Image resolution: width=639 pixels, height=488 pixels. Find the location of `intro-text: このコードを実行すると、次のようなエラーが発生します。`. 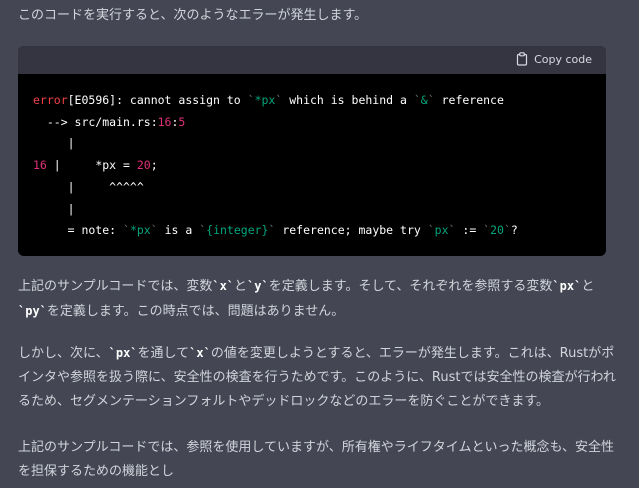

intro-text: このコードを実行すると、次のようなエラーが発生します。 is located at coordinates (193, 15).